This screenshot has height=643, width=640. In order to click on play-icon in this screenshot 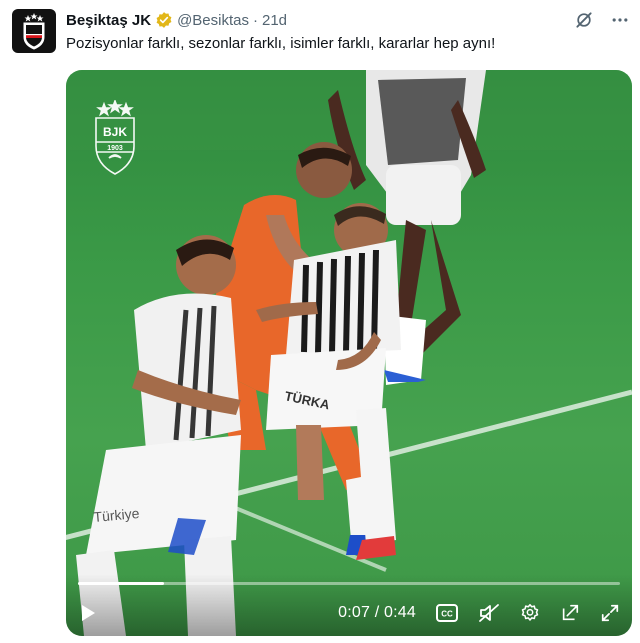, I will do `click(88, 613)`.